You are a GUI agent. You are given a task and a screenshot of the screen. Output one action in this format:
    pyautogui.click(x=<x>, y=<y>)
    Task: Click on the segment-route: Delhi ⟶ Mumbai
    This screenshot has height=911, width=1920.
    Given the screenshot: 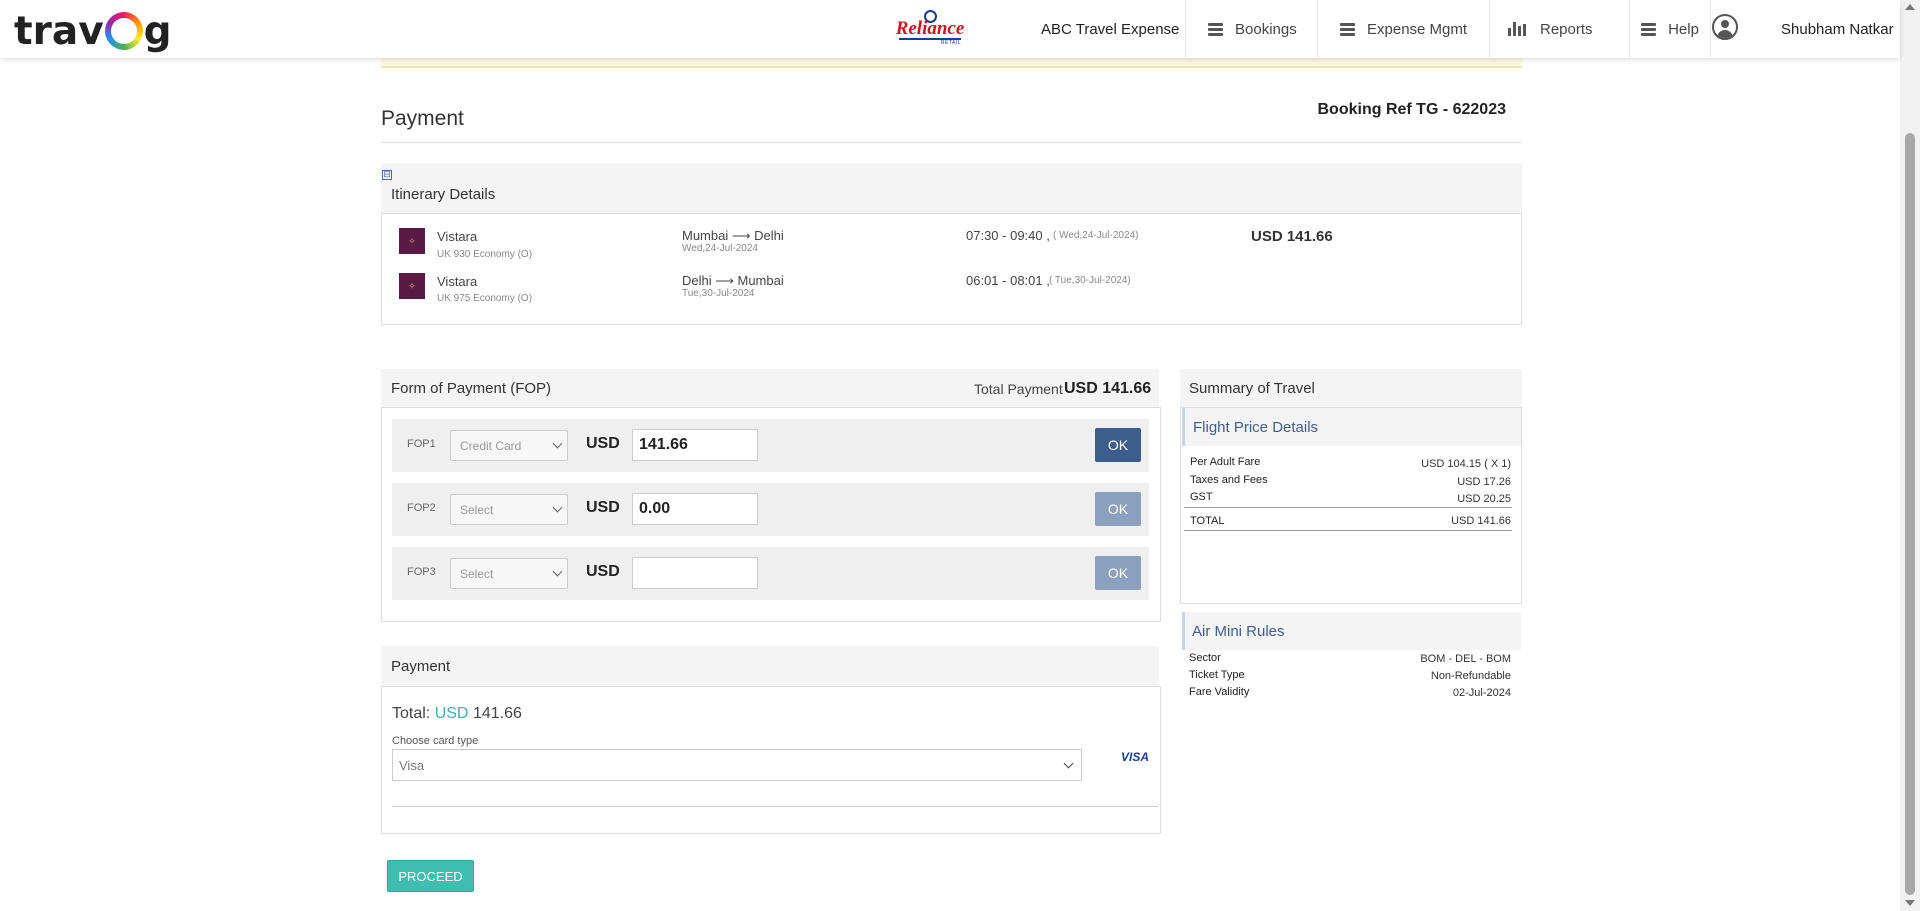 What is the action you would take?
    pyautogui.click(x=733, y=280)
    